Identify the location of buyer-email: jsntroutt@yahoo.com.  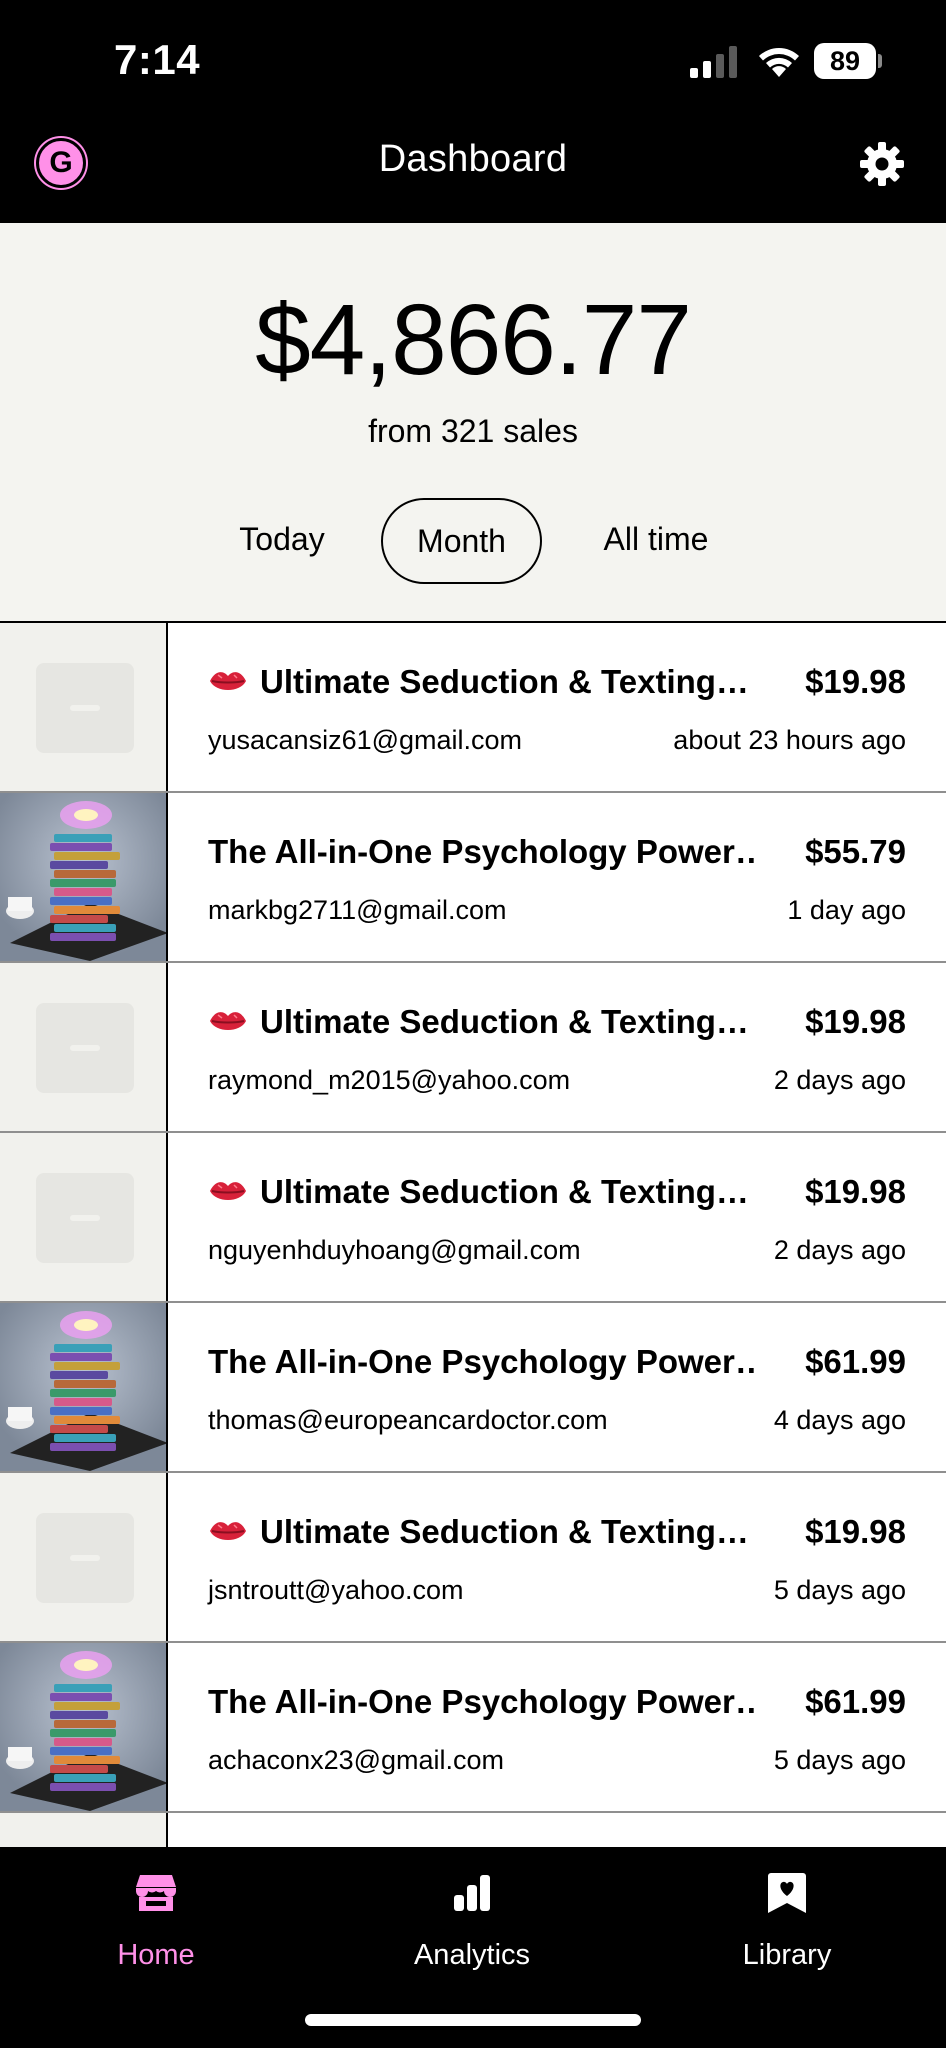
(336, 1590).